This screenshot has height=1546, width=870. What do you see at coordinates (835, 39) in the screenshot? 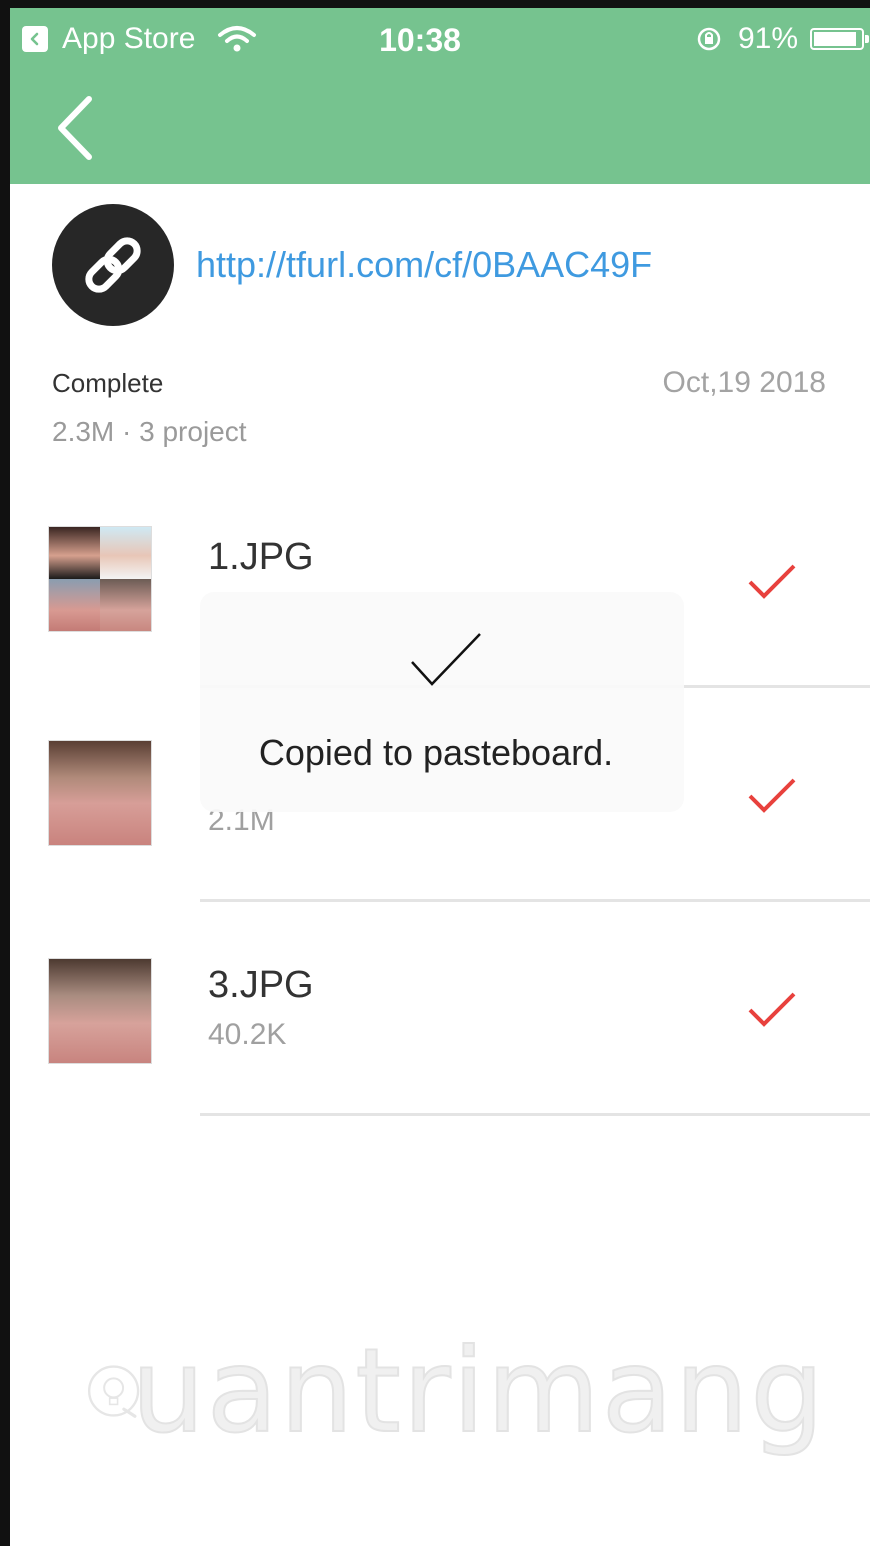
I see `battery-fill` at bounding box center [835, 39].